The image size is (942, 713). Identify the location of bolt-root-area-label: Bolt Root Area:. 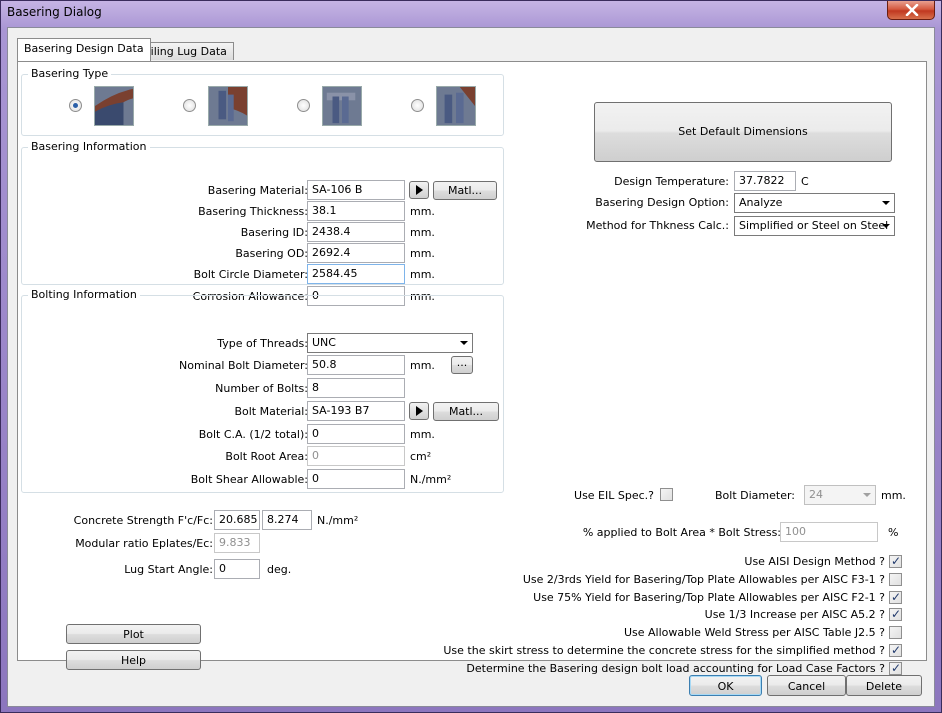
(266, 456).